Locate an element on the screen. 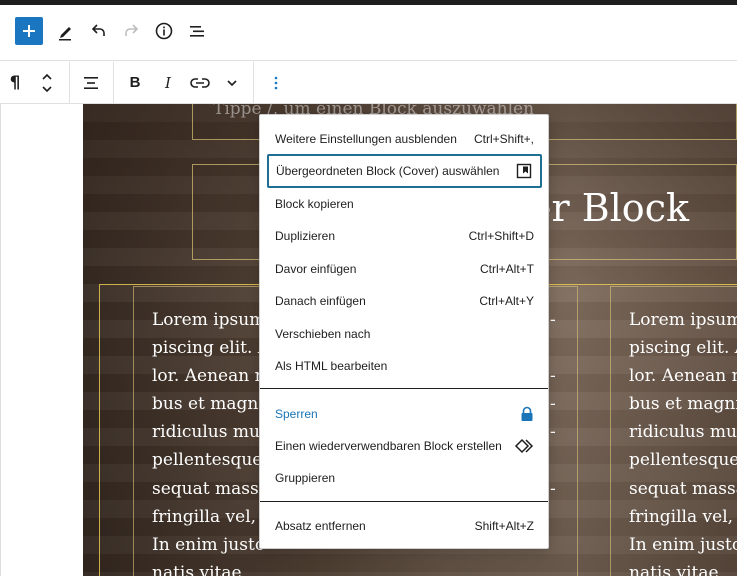  chevron-down-icon is located at coordinates (232, 82).